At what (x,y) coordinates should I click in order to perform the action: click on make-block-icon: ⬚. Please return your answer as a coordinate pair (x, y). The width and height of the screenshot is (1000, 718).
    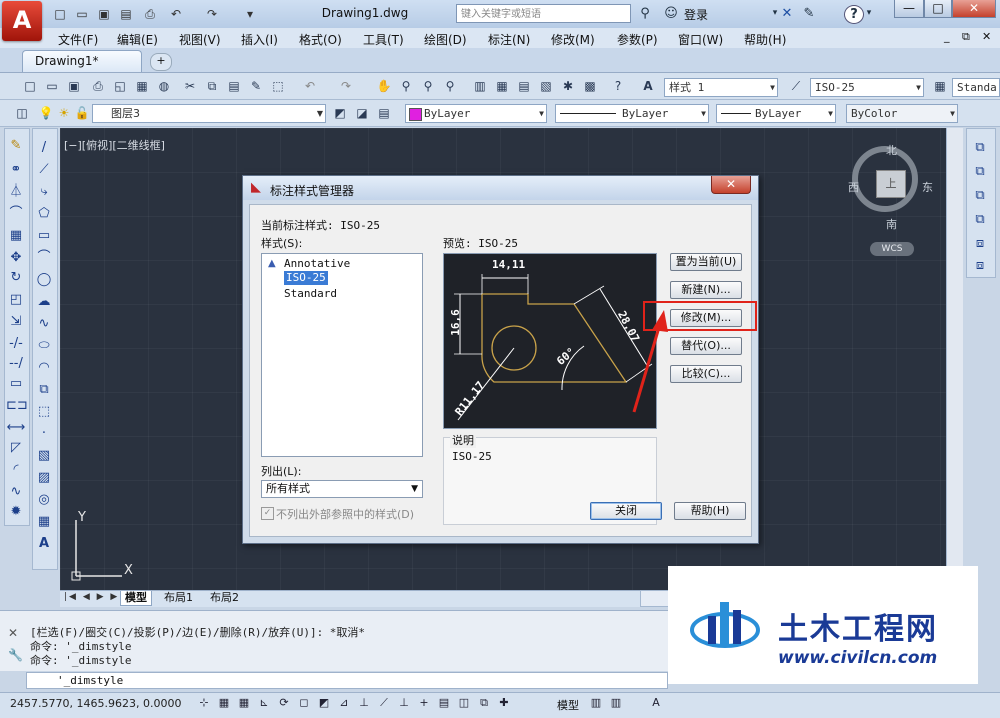
    Looking at the image, I should click on (44, 412).